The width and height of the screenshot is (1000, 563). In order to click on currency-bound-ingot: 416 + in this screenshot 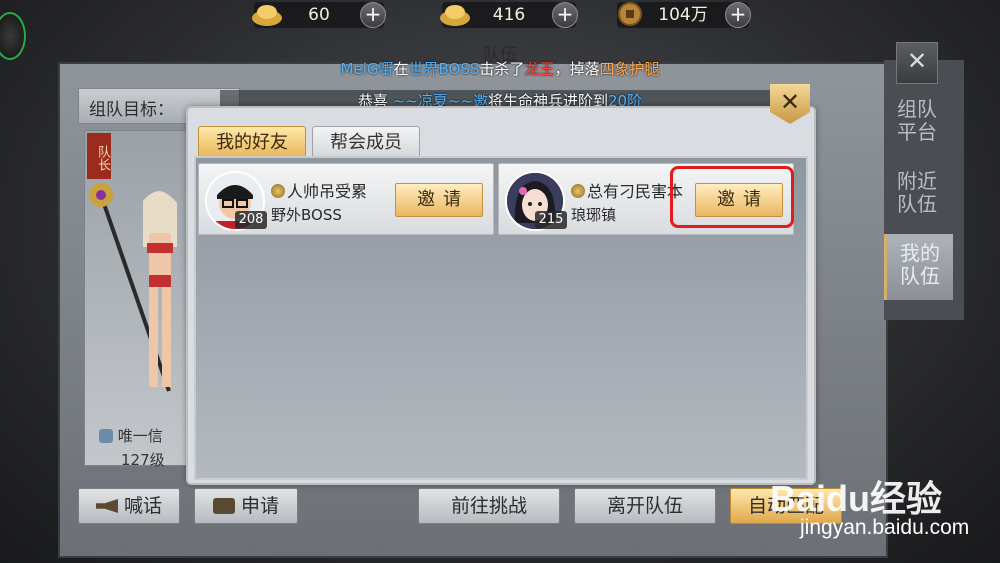, I will do `click(509, 15)`.